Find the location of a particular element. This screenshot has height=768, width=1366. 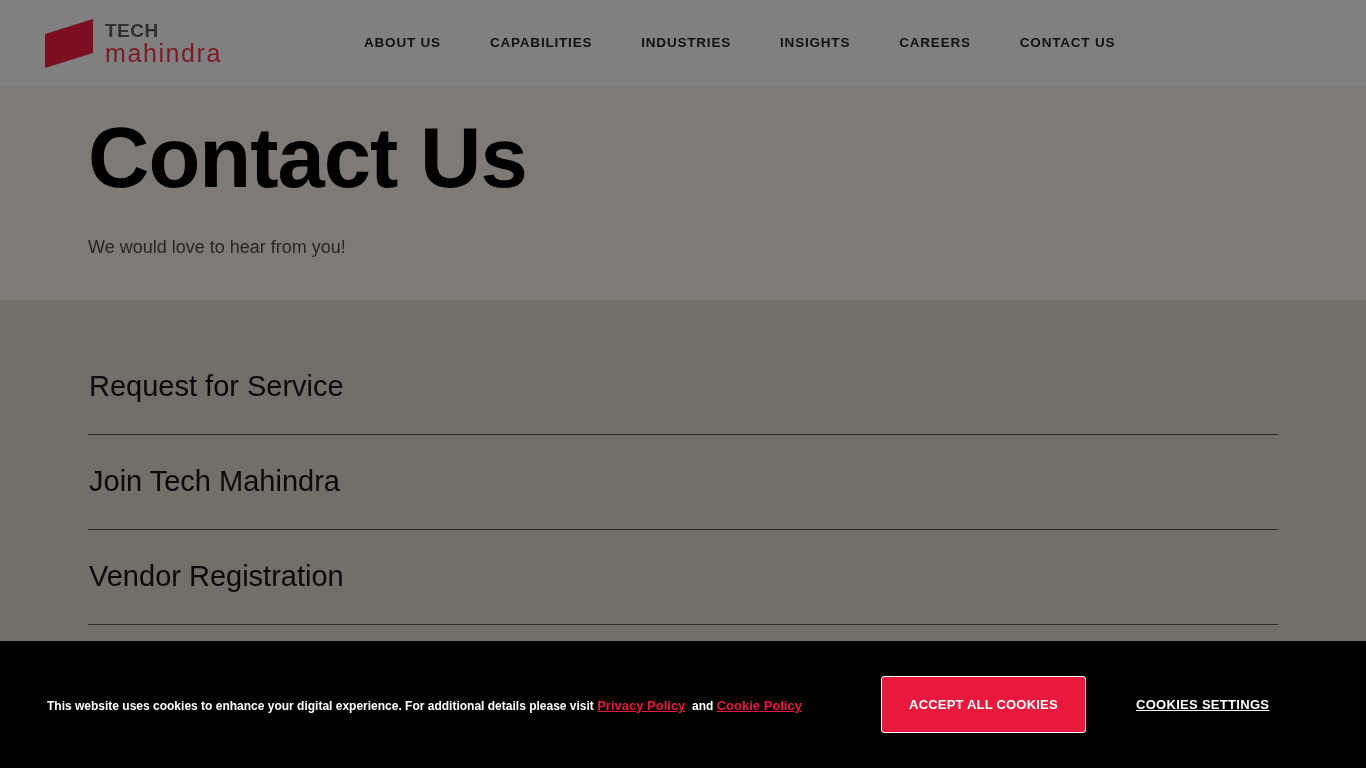

nav-link: CAREERS is located at coordinates (935, 43).